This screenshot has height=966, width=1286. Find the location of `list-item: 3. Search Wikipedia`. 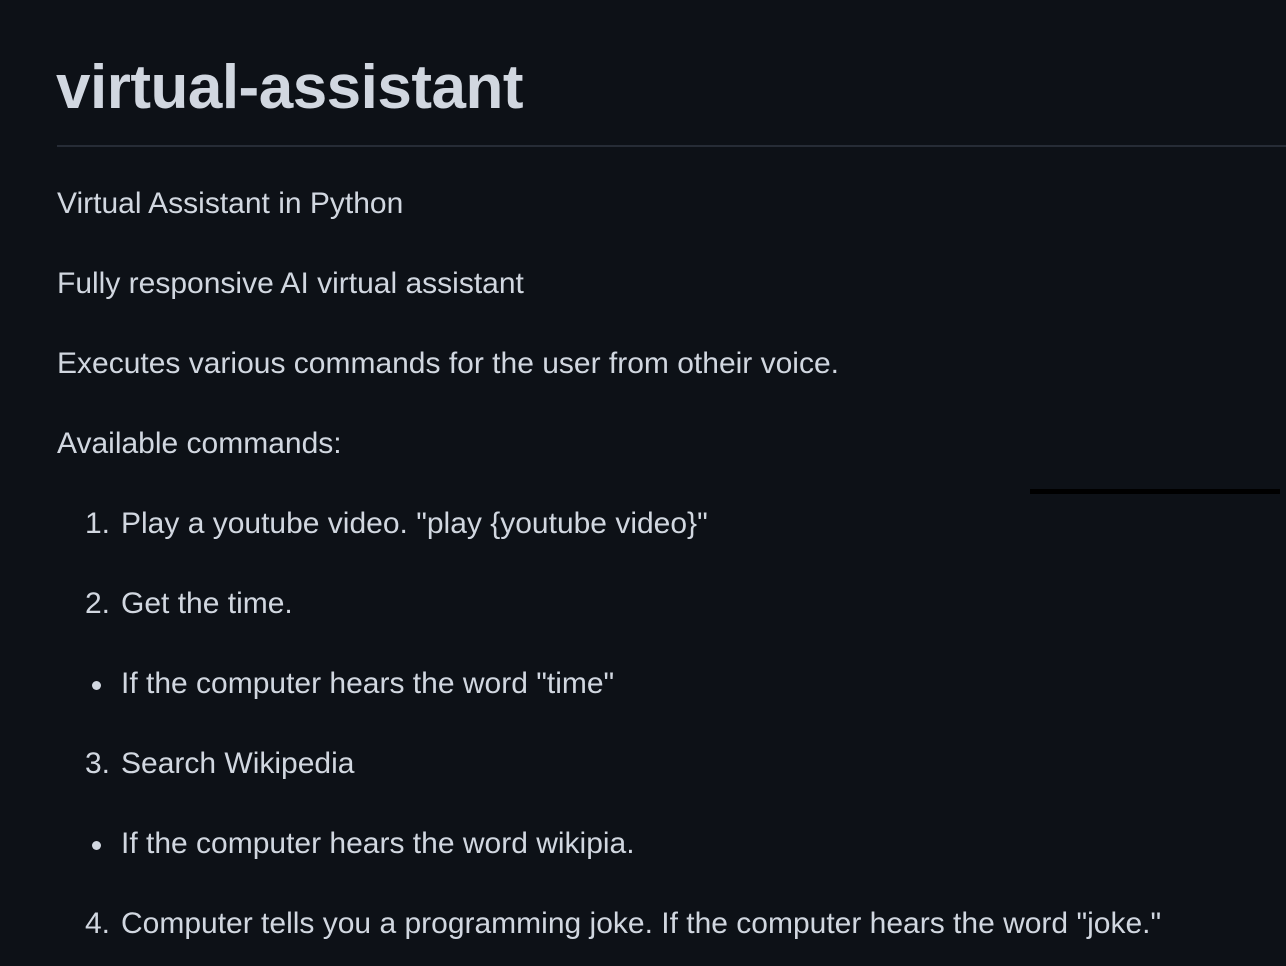

list-item: 3. Search Wikipedia is located at coordinates (671, 764).